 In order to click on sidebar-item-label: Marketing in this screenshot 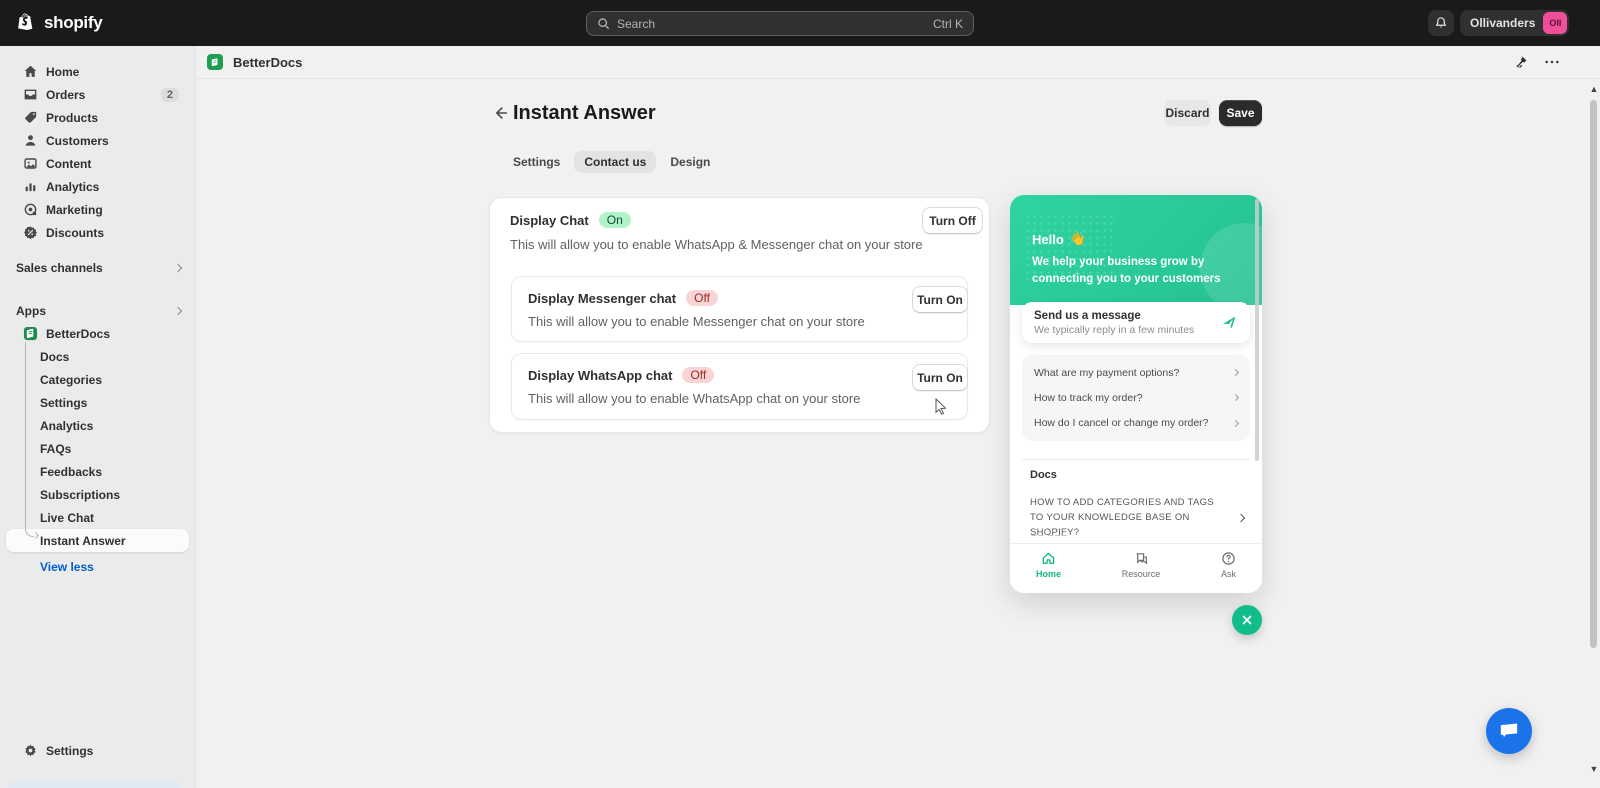, I will do `click(74, 209)`.